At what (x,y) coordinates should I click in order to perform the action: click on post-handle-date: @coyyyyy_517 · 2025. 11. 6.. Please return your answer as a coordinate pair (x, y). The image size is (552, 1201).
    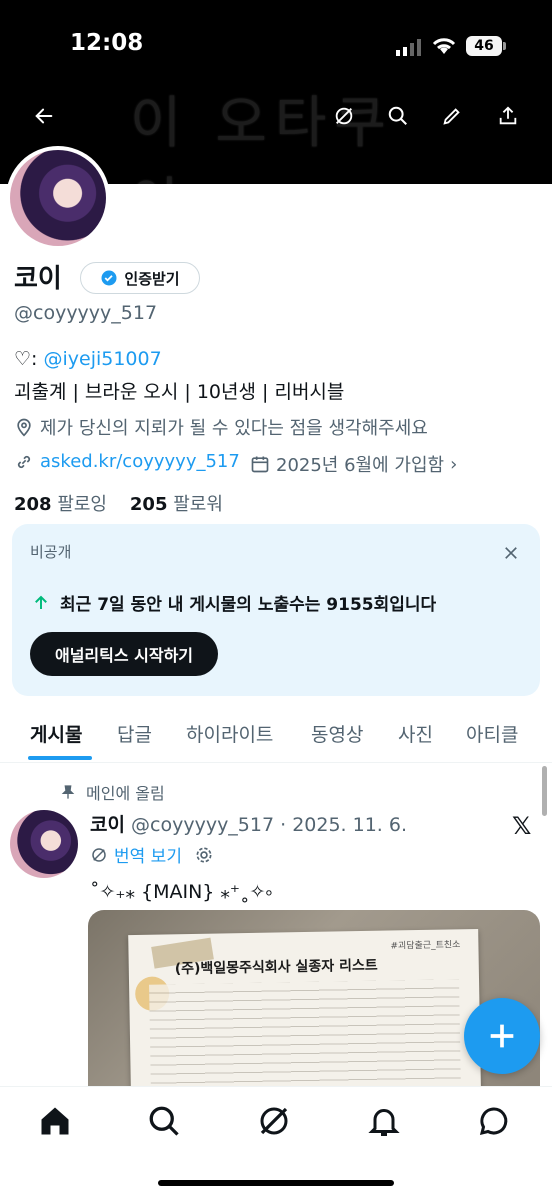
    Looking at the image, I should click on (269, 825).